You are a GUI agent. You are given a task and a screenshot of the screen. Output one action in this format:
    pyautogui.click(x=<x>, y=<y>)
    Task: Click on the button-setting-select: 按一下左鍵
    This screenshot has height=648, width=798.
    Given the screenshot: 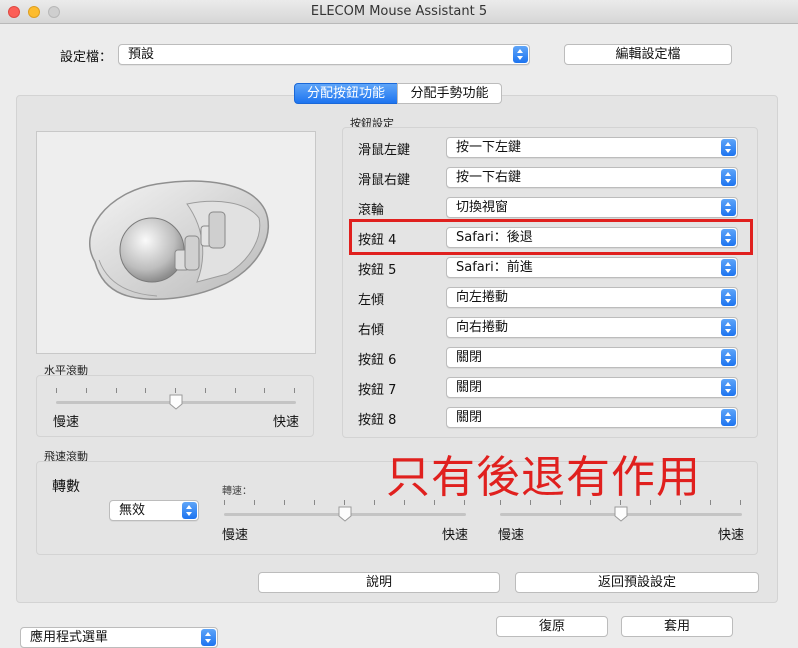 What is the action you would take?
    pyautogui.click(x=592, y=147)
    